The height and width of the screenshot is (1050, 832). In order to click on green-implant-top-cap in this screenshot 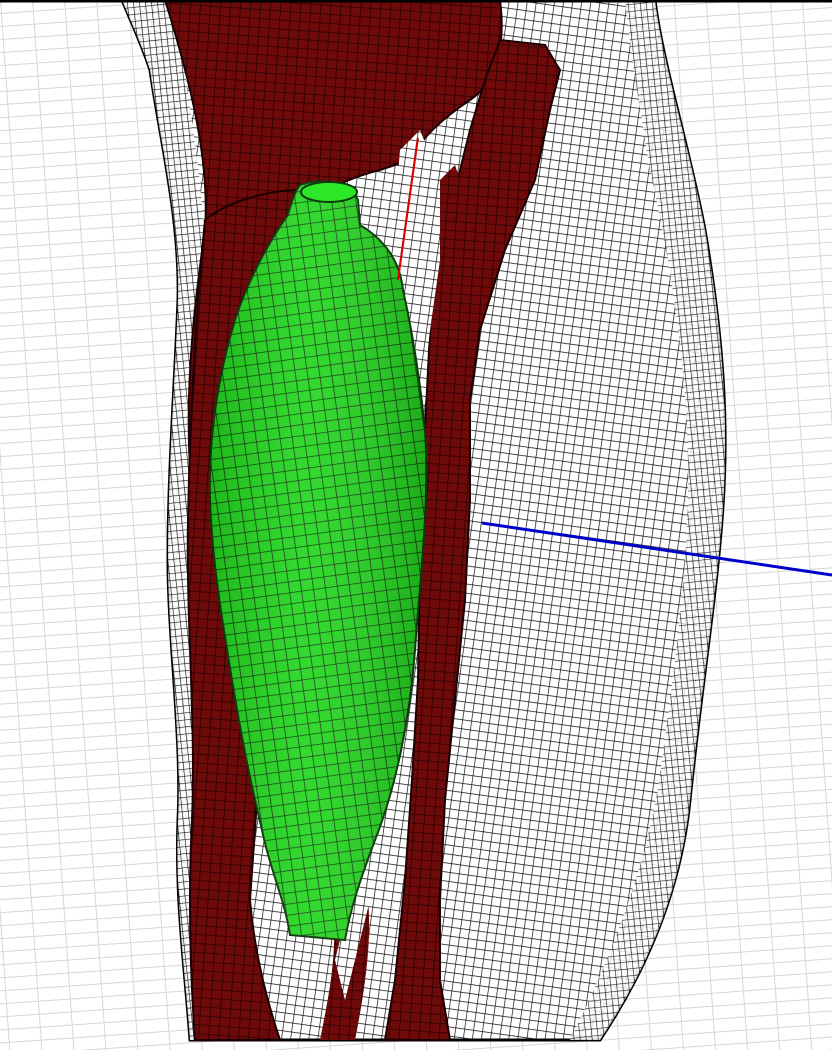, I will do `click(329, 192)`.